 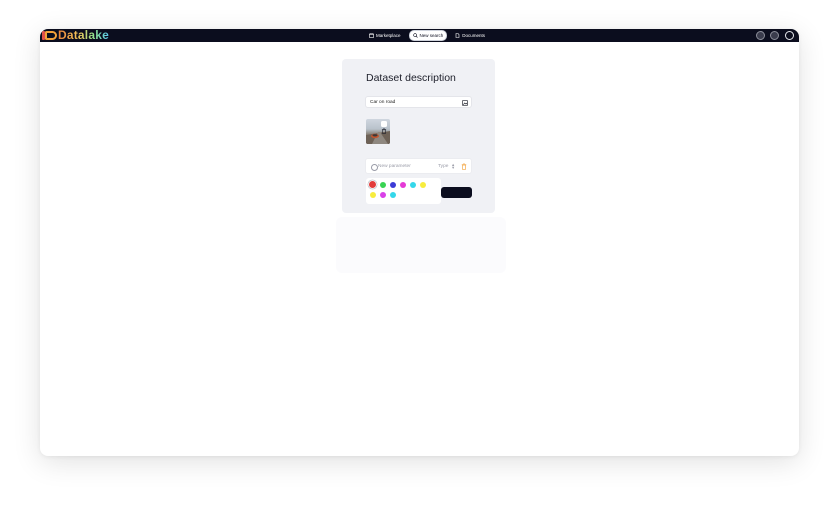 I want to click on notifications-icon, so click(x=774, y=35).